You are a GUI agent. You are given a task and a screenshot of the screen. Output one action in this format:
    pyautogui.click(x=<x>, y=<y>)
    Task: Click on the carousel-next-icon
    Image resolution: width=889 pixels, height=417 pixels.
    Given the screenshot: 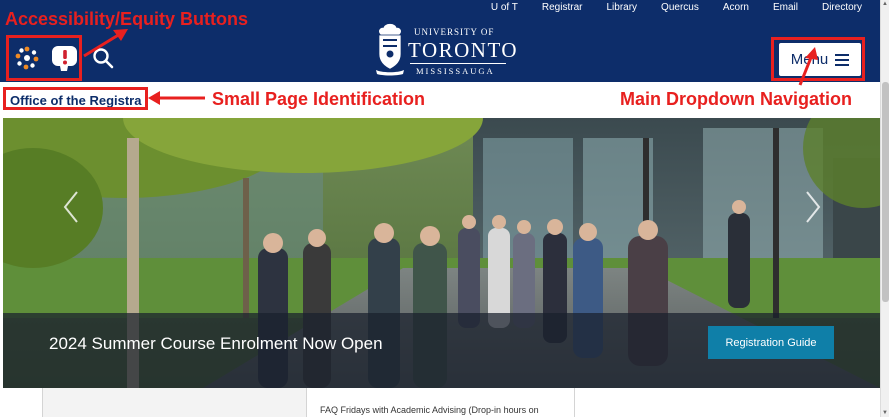 What is the action you would take?
    pyautogui.click(x=813, y=207)
    